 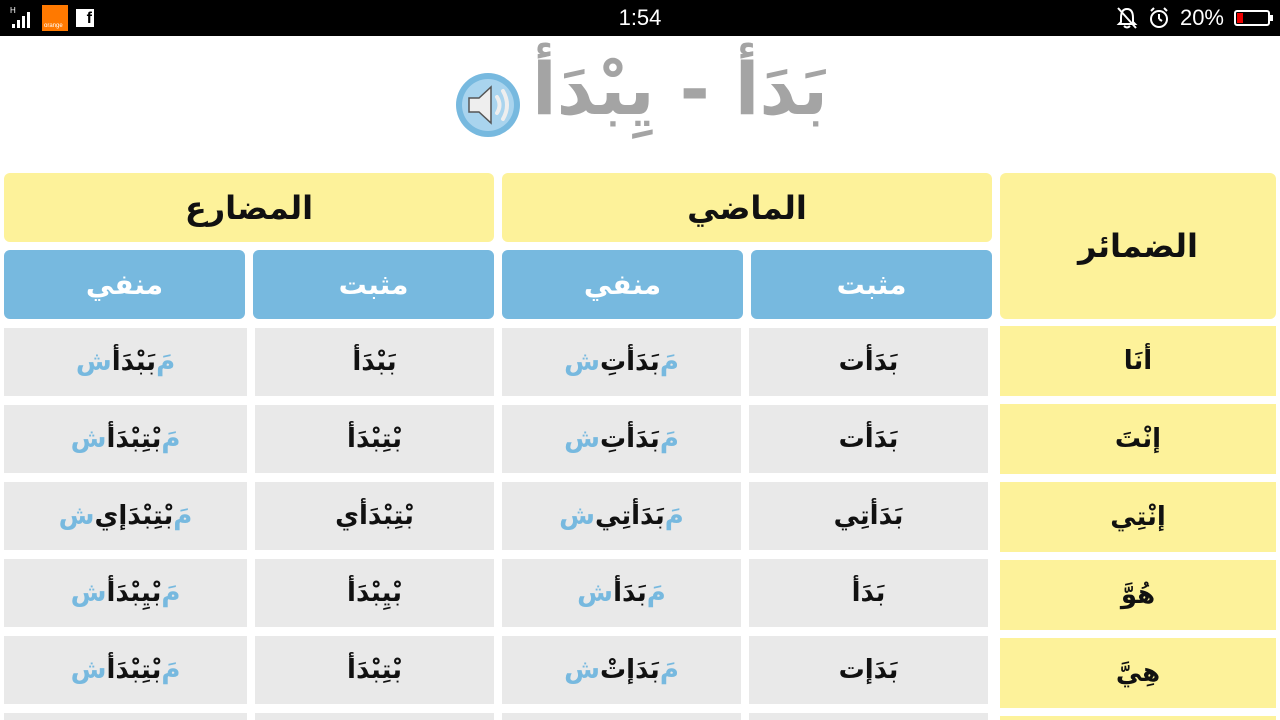 I want to click on past-affirmative-cell: بَدَأ, so click(x=868, y=593).